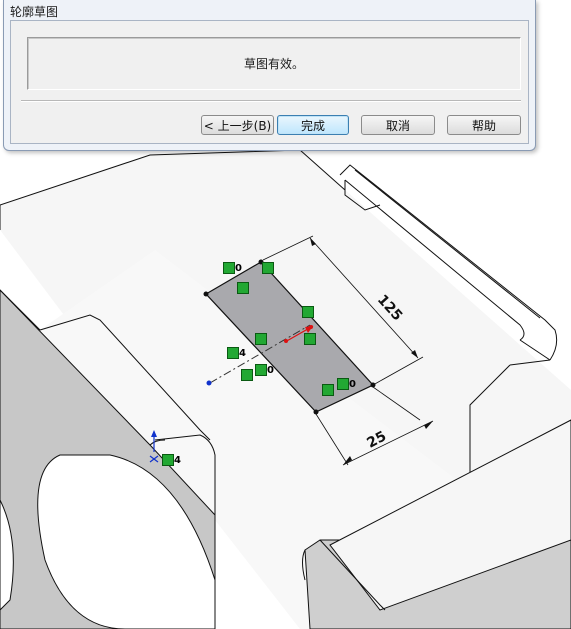 The height and width of the screenshot is (629, 571). What do you see at coordinates (261, 339) in the screenshot?
I see `horizontal-relation-icon` at bounding box center [261, 339].